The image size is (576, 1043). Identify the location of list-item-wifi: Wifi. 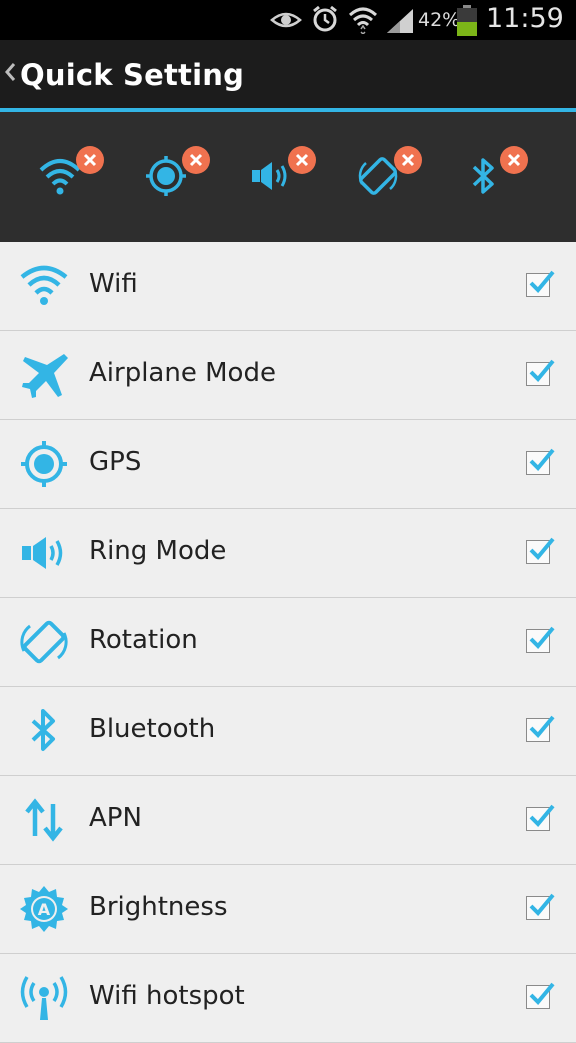
(288, 286).